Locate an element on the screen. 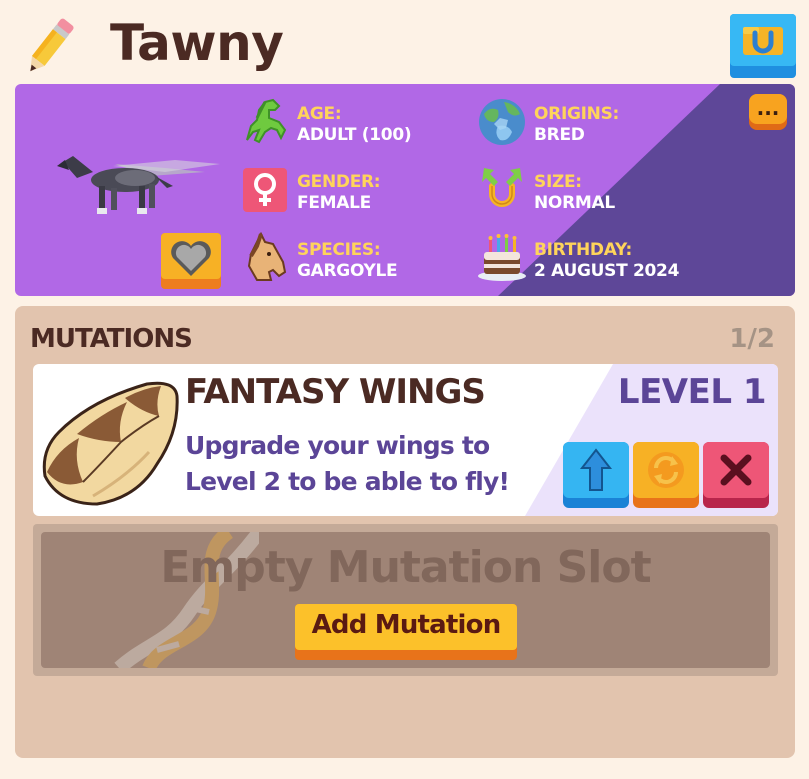 This screenshot has width=809, height=779. up-arrow-icon is located at coordinates (596, 469).